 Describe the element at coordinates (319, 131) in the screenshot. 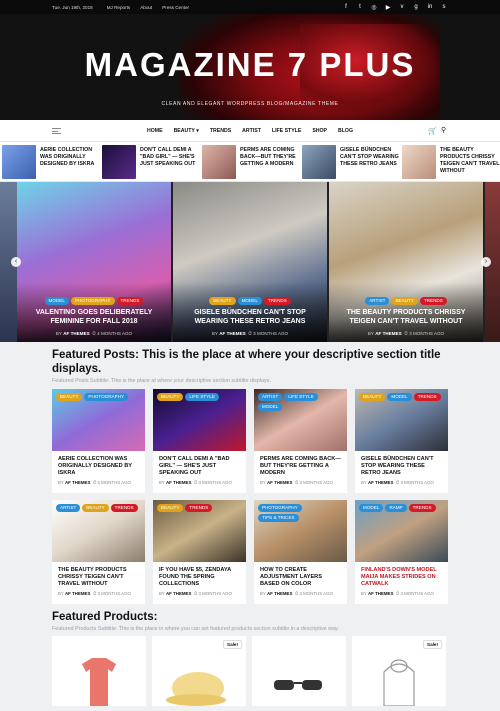

I see `nav-item-shop: SHOP` at that location.